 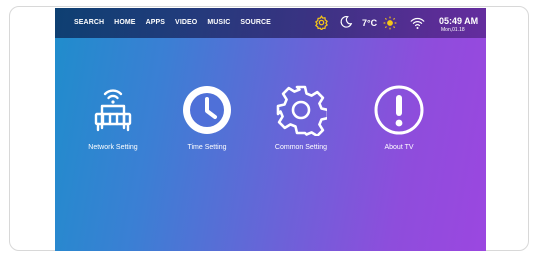 I want to click on router-icon, so click(x=113, y=110).